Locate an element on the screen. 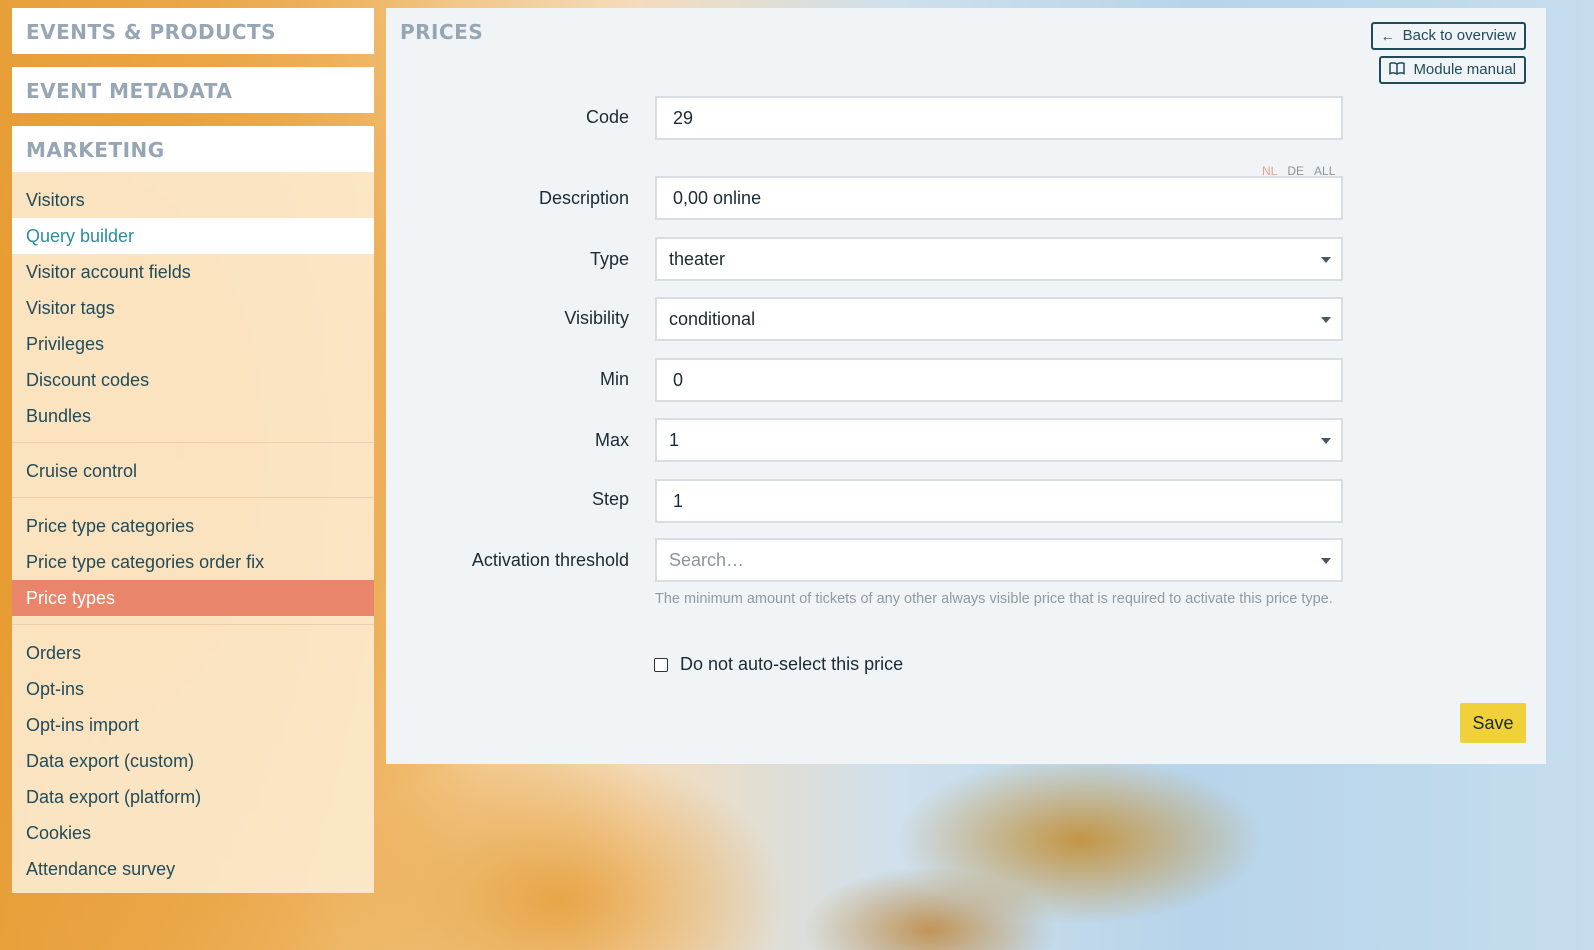 Image resolution: width=1594 pixels, height=950 pixels. visibility-value: conditional is located at coordinates (712, 318).